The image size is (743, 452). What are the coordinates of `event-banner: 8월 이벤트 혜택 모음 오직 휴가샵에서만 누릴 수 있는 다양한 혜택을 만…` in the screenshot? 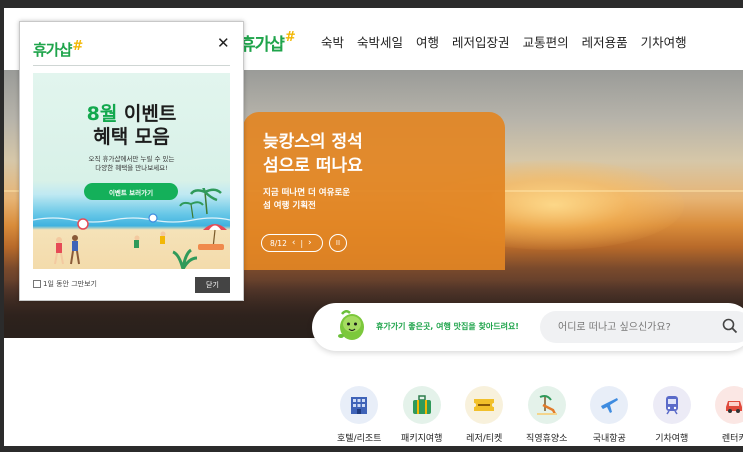 It's located at (131, 171).